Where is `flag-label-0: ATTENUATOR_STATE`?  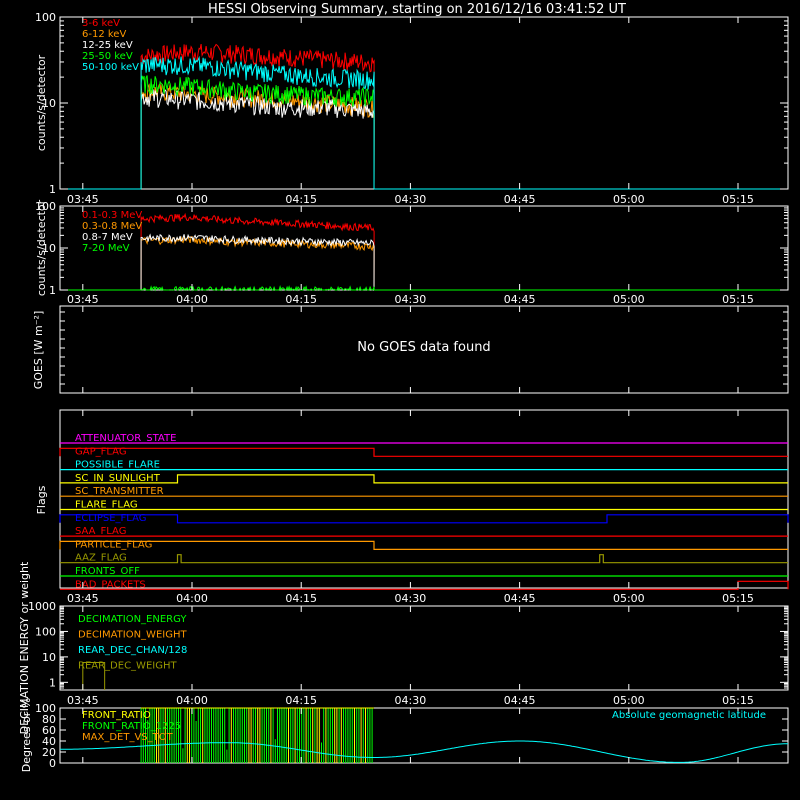
flag-label-0: ATTENUATOR_STATE is located at coordinates (125, 438).